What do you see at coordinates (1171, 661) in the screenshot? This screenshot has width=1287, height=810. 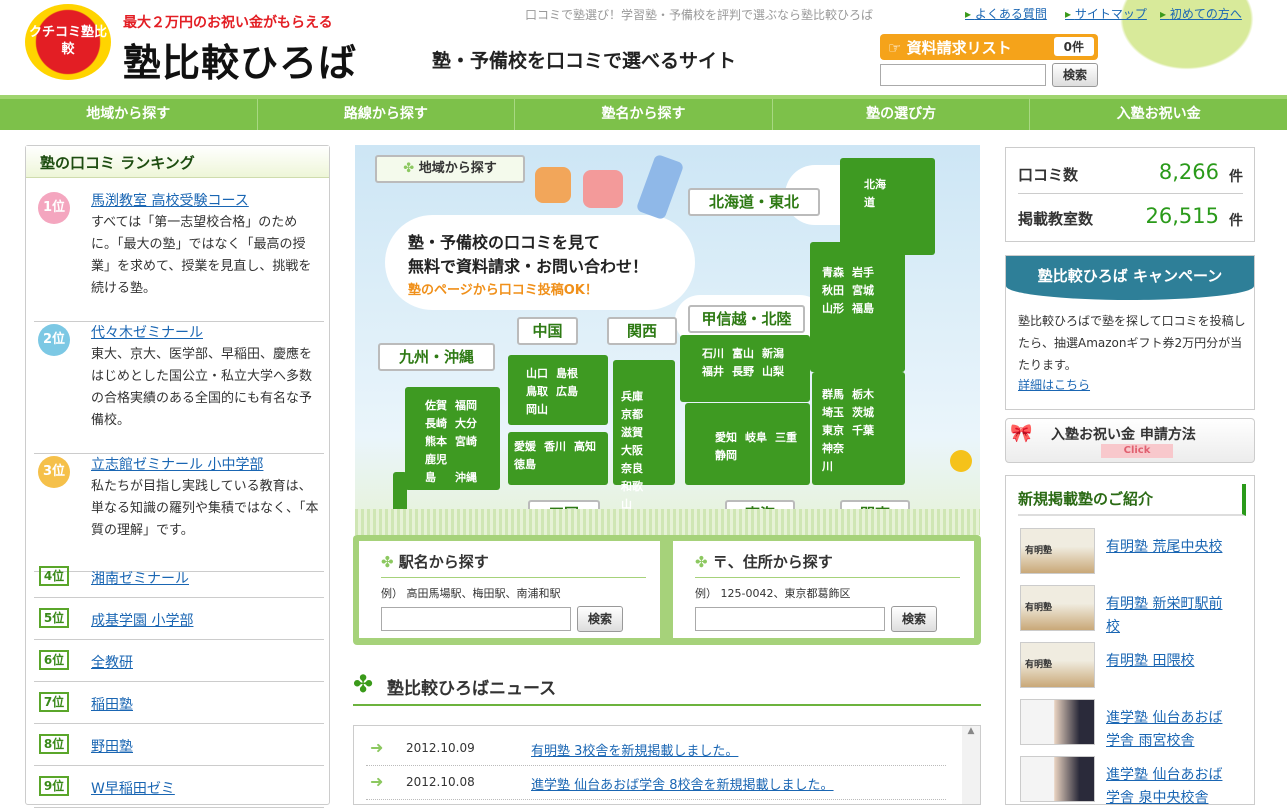 I see `new-school-link: 有明塾 田隈校` at bounding box center [1171, 661].